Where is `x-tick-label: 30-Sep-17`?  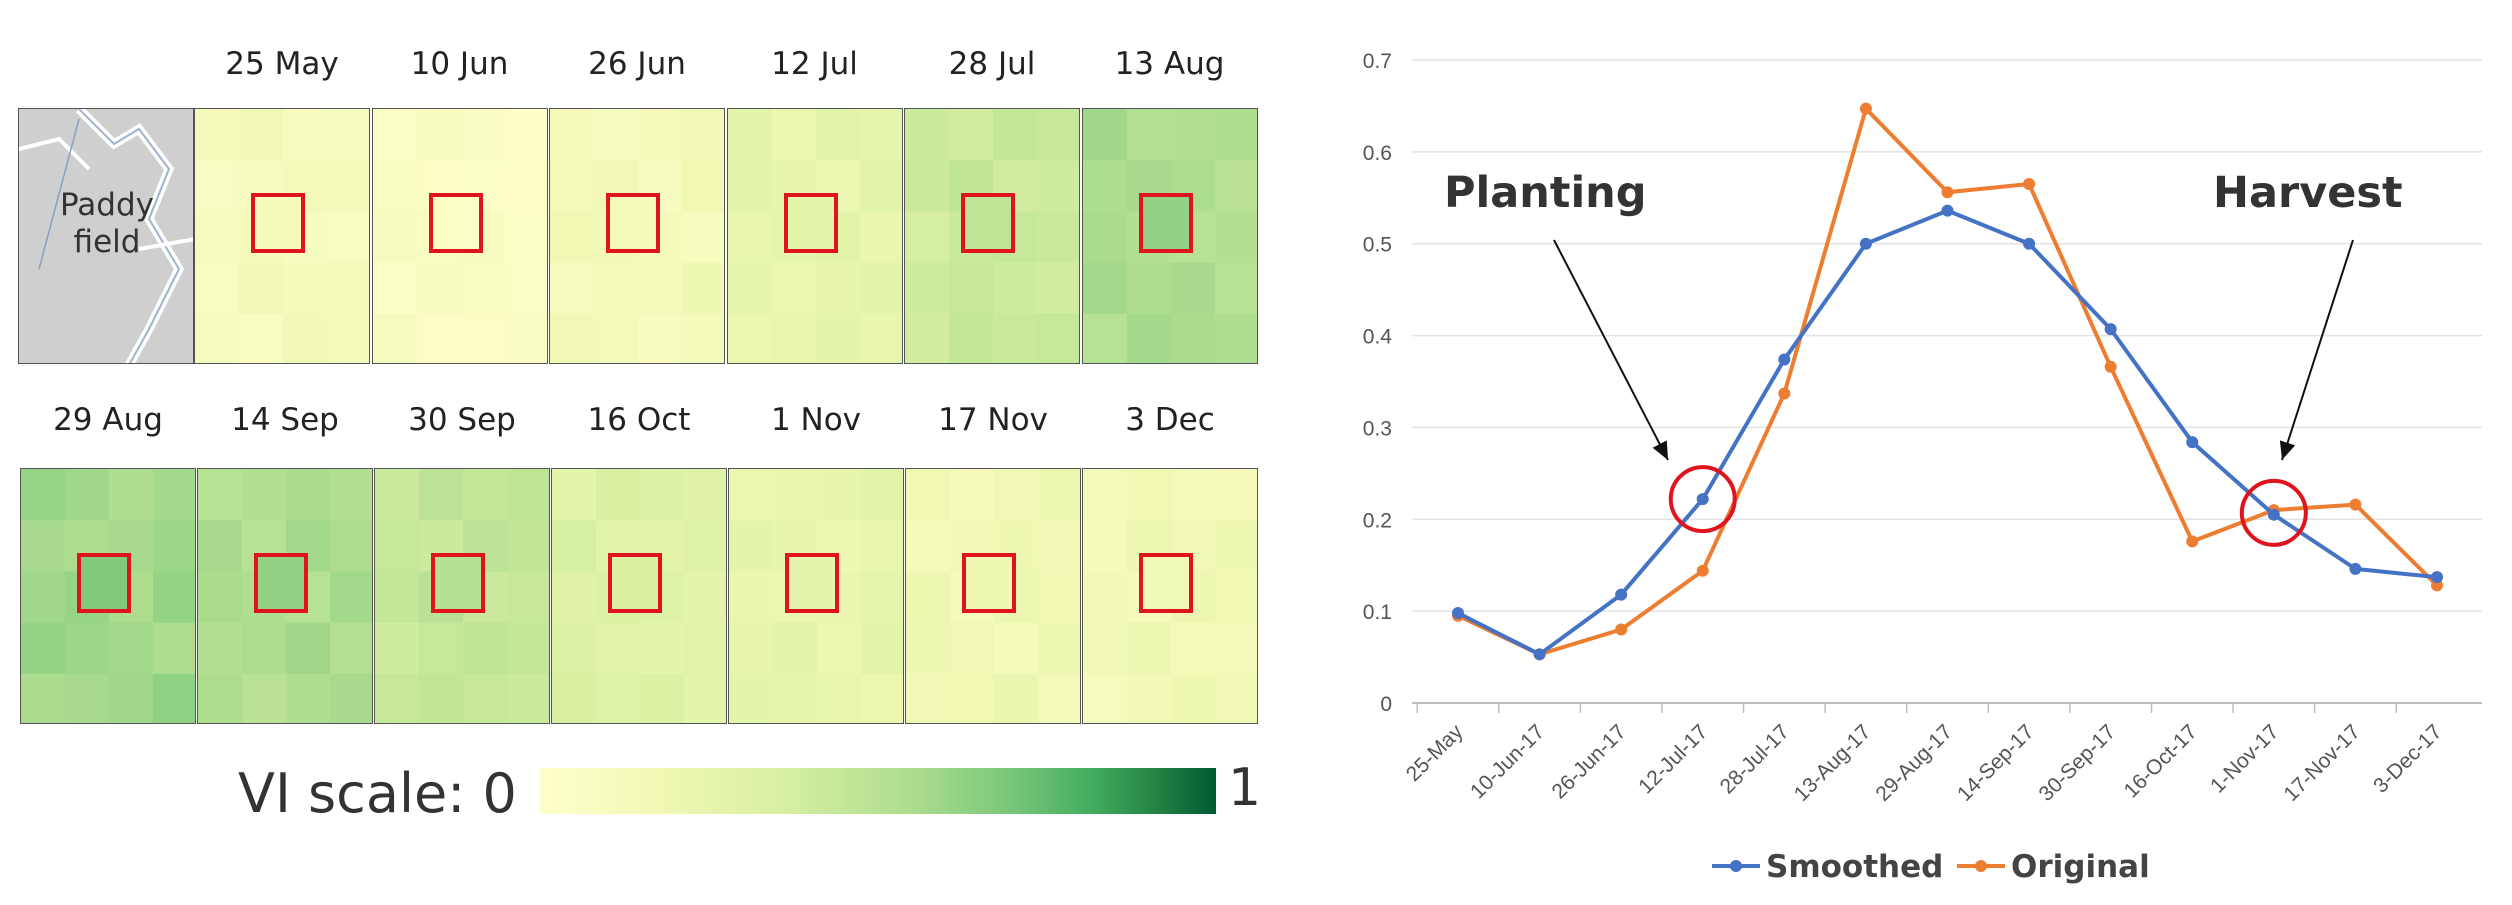
x-tick-label: 30-Sep-17 is located at coordinates (2078, 763).